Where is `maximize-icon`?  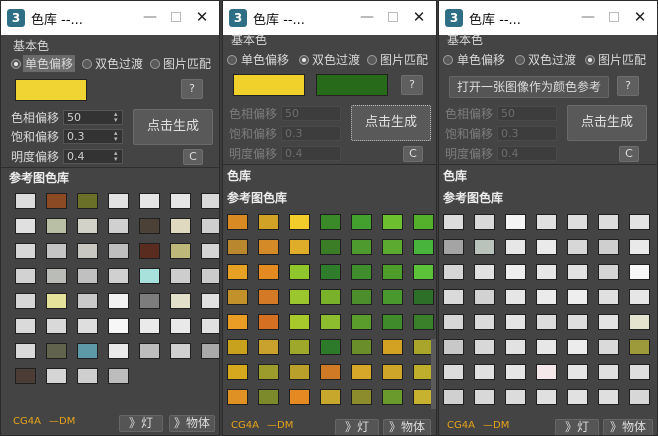 maximize-icon is located at coordinates (176, 17).